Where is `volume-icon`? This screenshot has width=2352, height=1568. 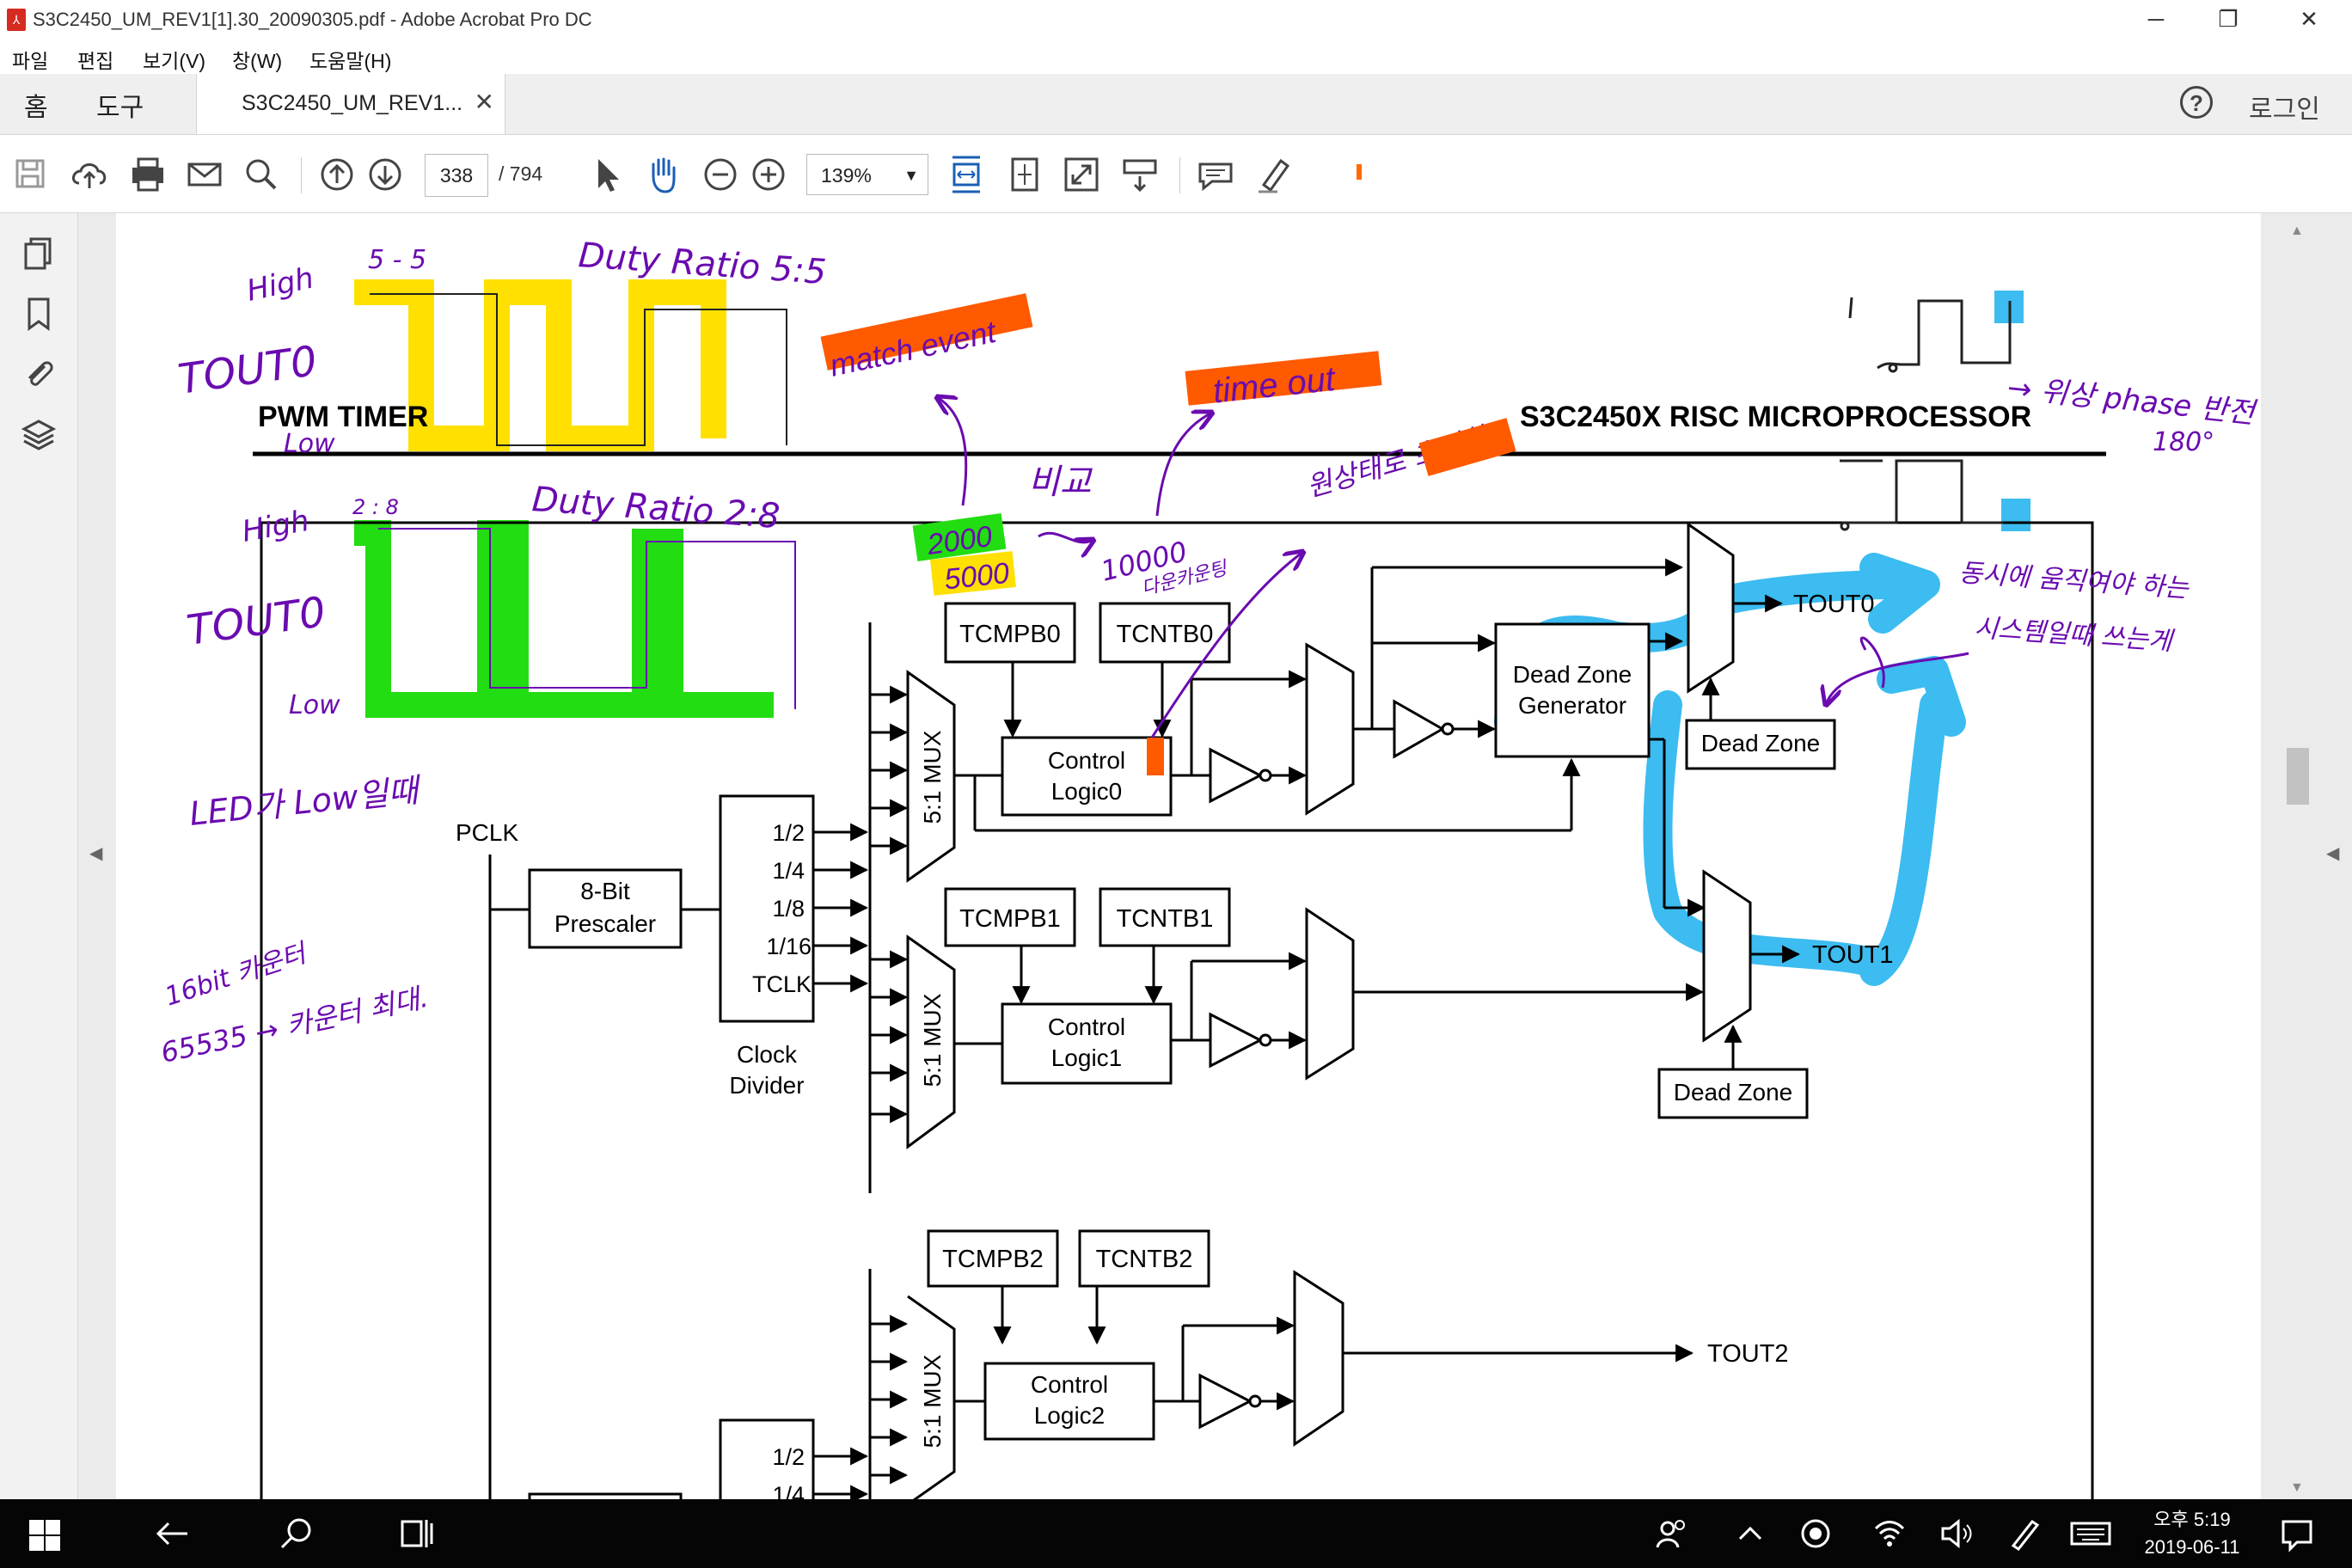 volume-icon is located at coordinates (1957, 1536).